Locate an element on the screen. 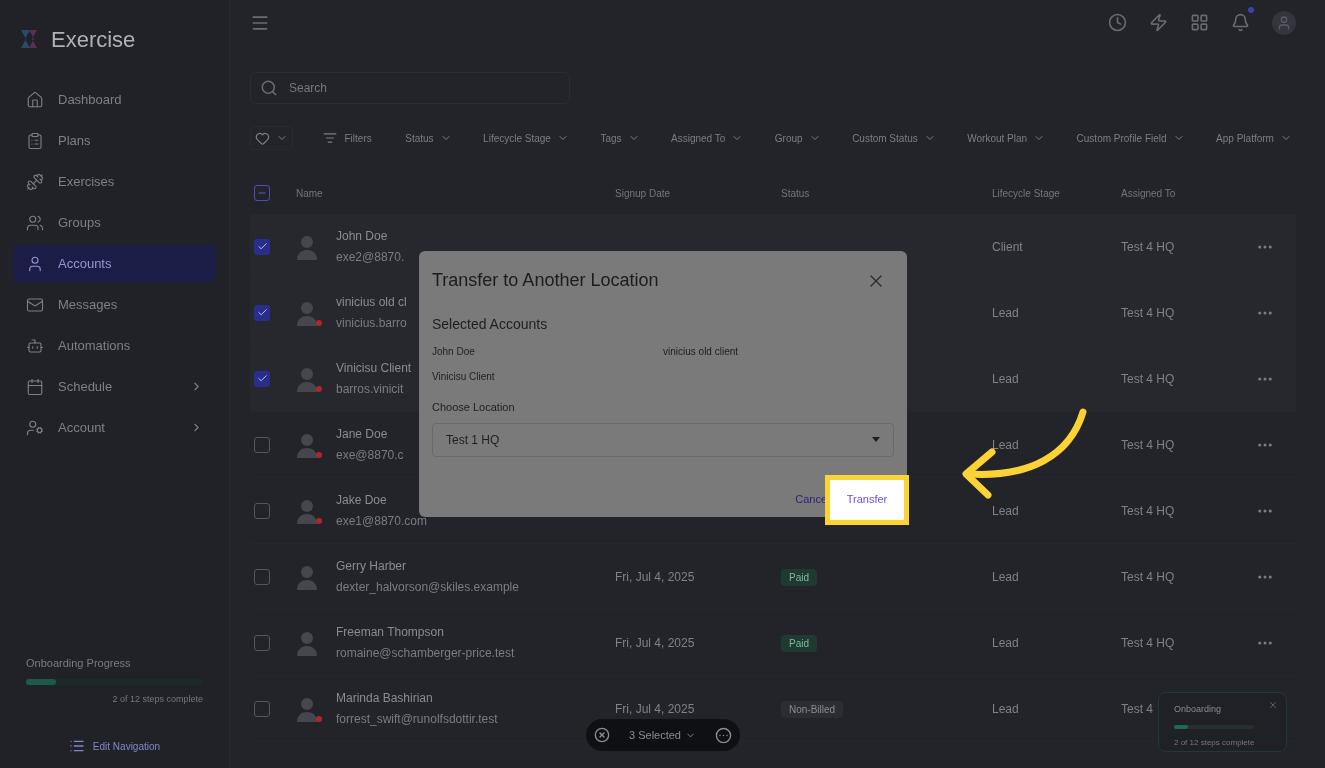 Image resolution: width=1325 pixels, height=768 pixels. account-name: vinicius old cl is located at coordinates (371, 302).